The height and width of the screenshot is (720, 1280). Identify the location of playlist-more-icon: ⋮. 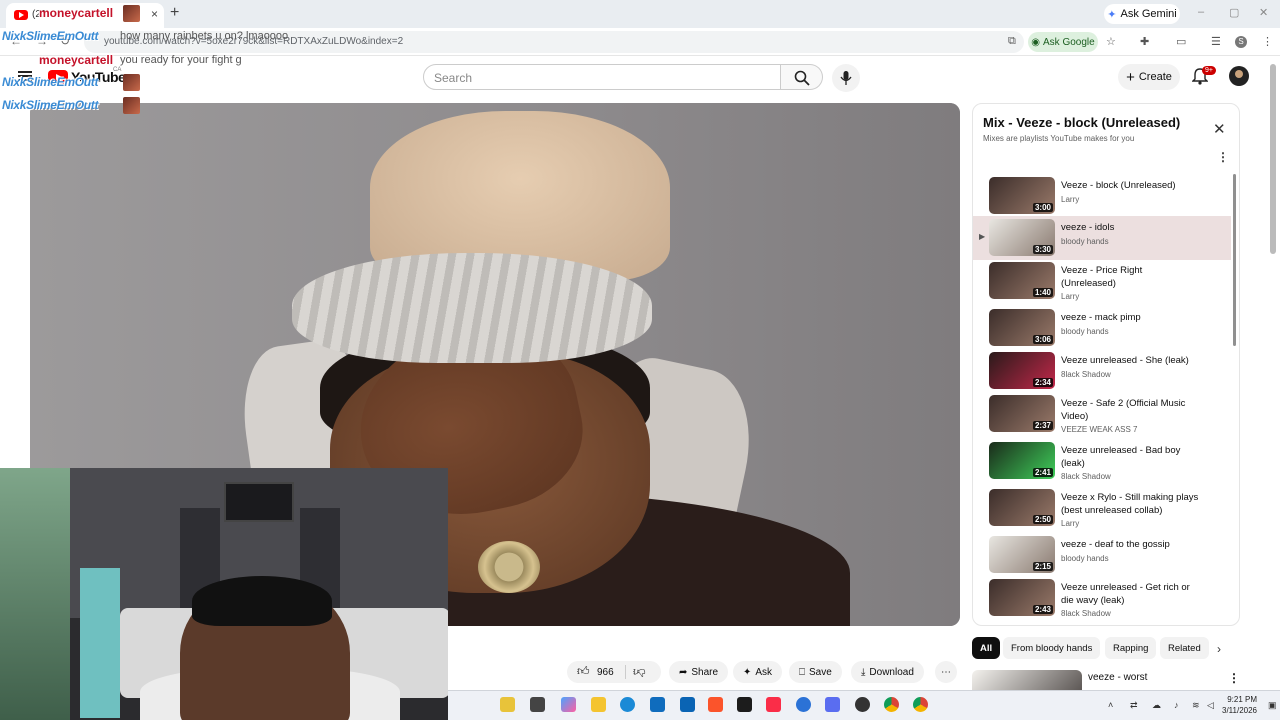
(1223, 157).